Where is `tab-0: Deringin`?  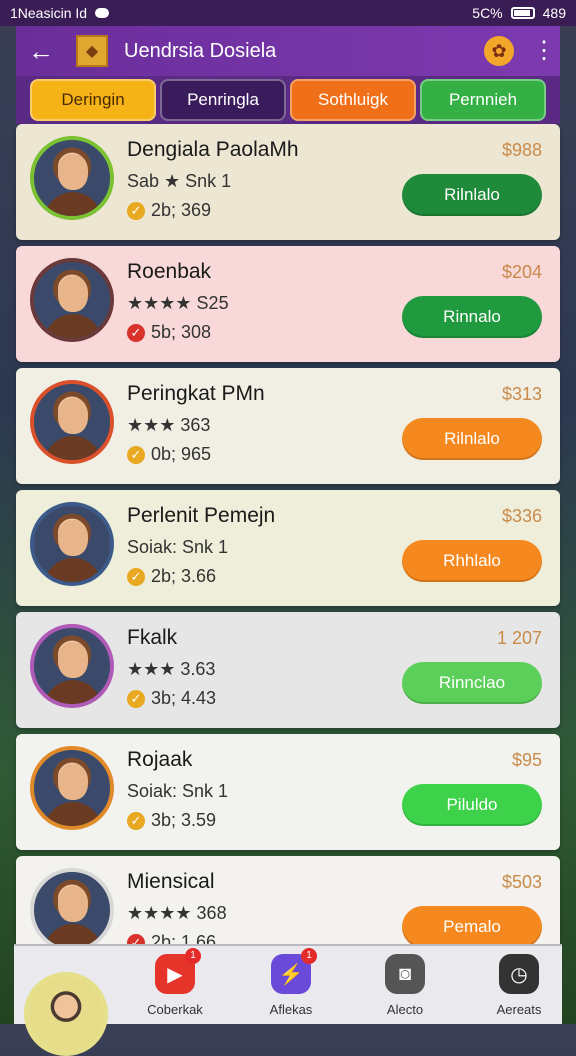 tab-0: Deringin is located at coordinates (93, 100).